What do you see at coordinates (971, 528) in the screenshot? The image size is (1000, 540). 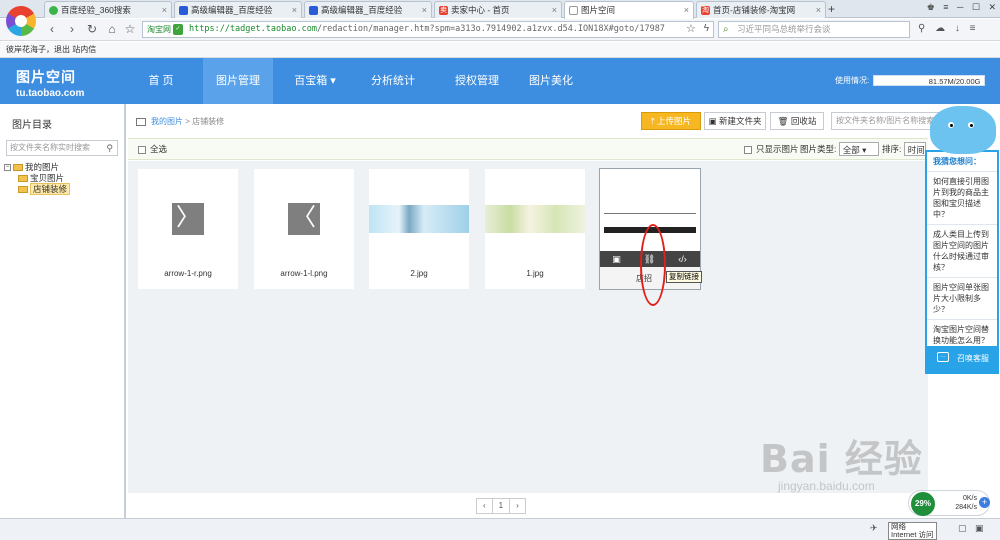 I see `status-tools-icon: ▢ ▣` at bounding box center [971, 528].